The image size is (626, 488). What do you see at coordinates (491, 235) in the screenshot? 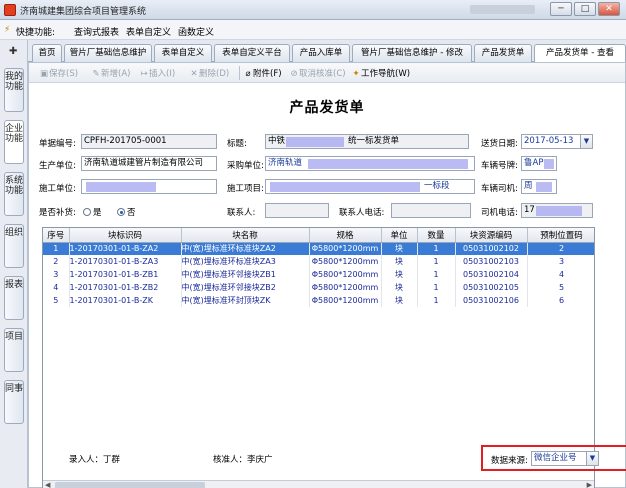
I see `col-header-resource-code: 块资源编码` at bounding box center [491, 235].